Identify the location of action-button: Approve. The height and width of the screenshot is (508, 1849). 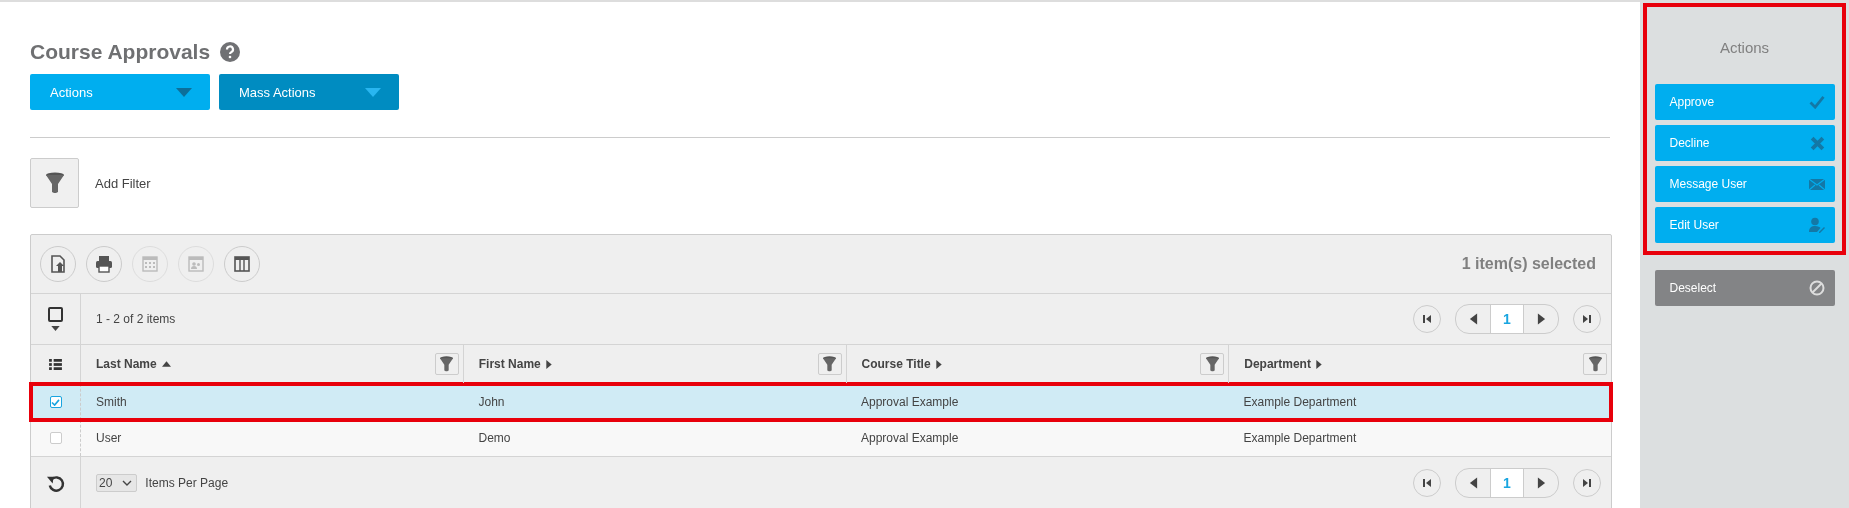
(1744, 102).